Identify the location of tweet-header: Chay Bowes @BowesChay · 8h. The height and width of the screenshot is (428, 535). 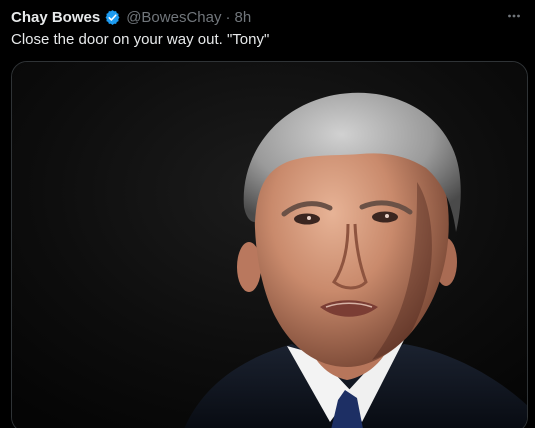
(268, 17).